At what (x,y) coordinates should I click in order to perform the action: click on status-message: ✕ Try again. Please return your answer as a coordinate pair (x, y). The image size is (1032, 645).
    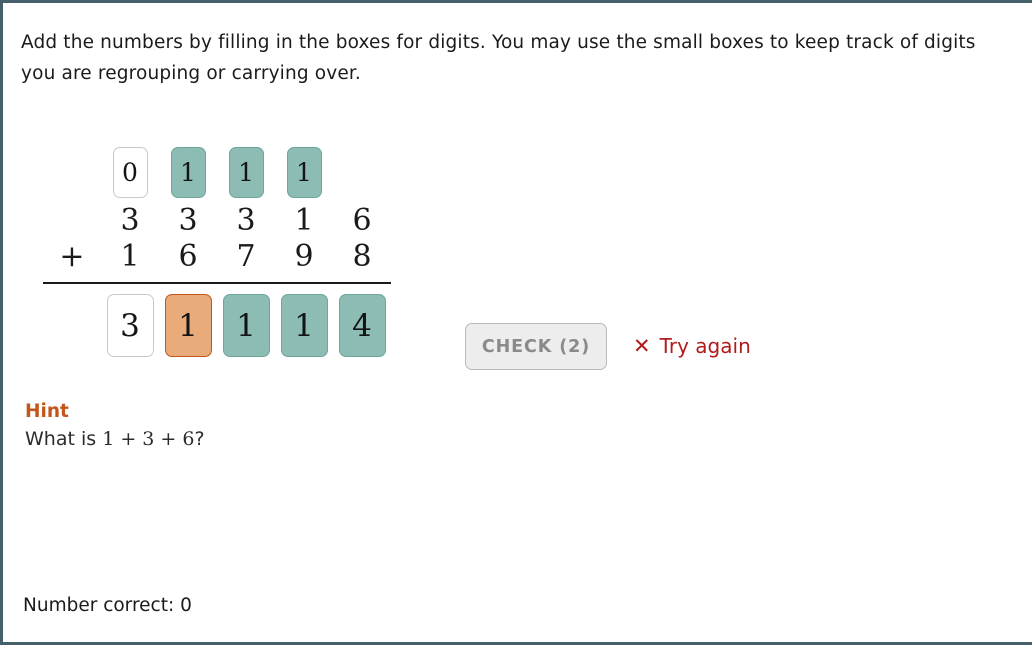
    Looking at the image, I should click on (692, 346).